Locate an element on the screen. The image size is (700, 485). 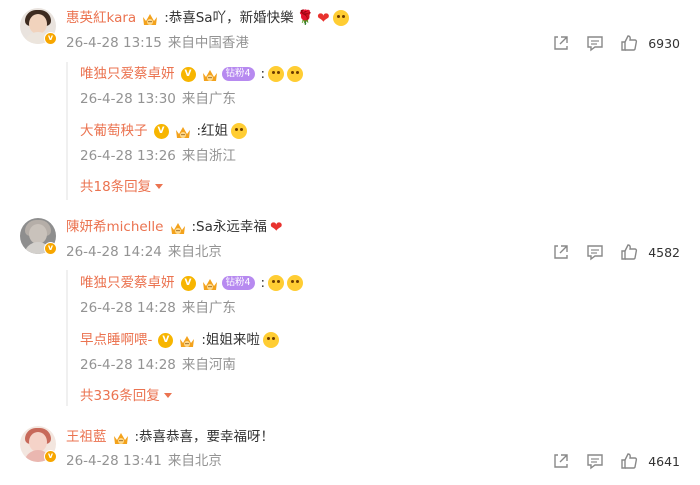
comment-date: 26-4-28 13:41 is located at coordinates (114, 461).